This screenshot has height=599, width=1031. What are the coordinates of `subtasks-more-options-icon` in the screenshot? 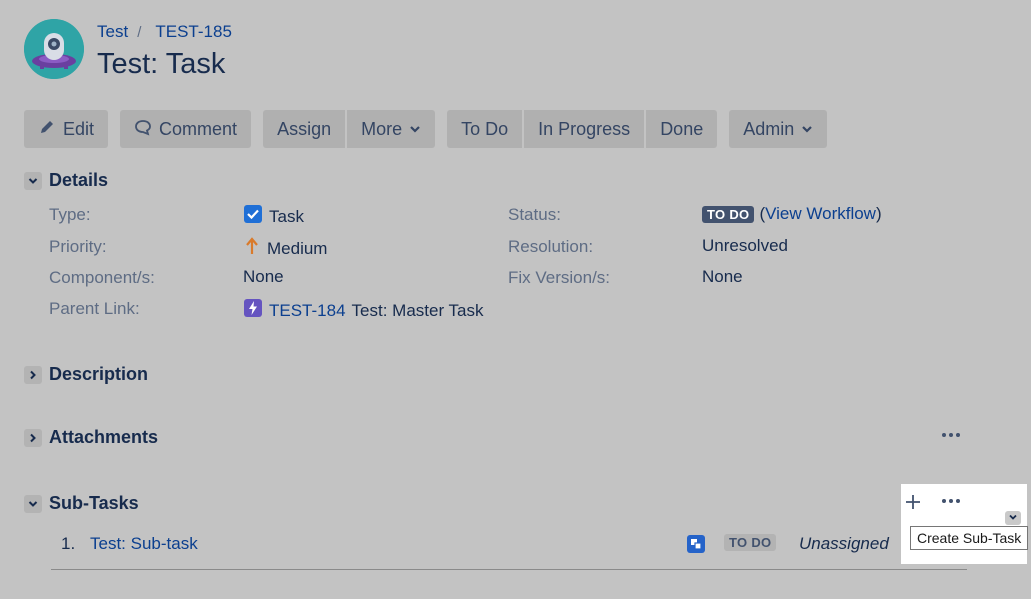 It's located at (951, 503).